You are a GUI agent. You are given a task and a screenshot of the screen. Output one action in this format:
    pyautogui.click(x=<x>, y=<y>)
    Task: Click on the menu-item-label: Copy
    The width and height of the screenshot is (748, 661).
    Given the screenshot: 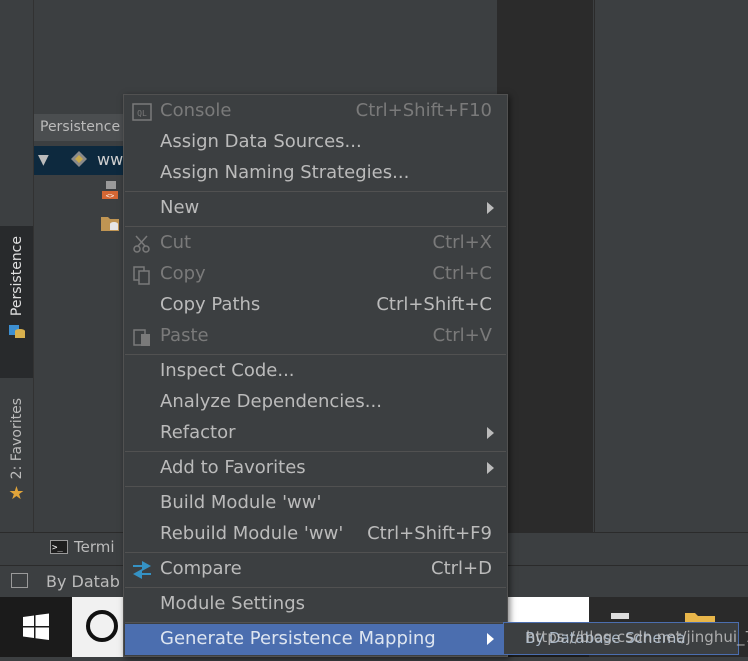 What is the action you would take?
    pyautogui.click(x=183, y=273)
    